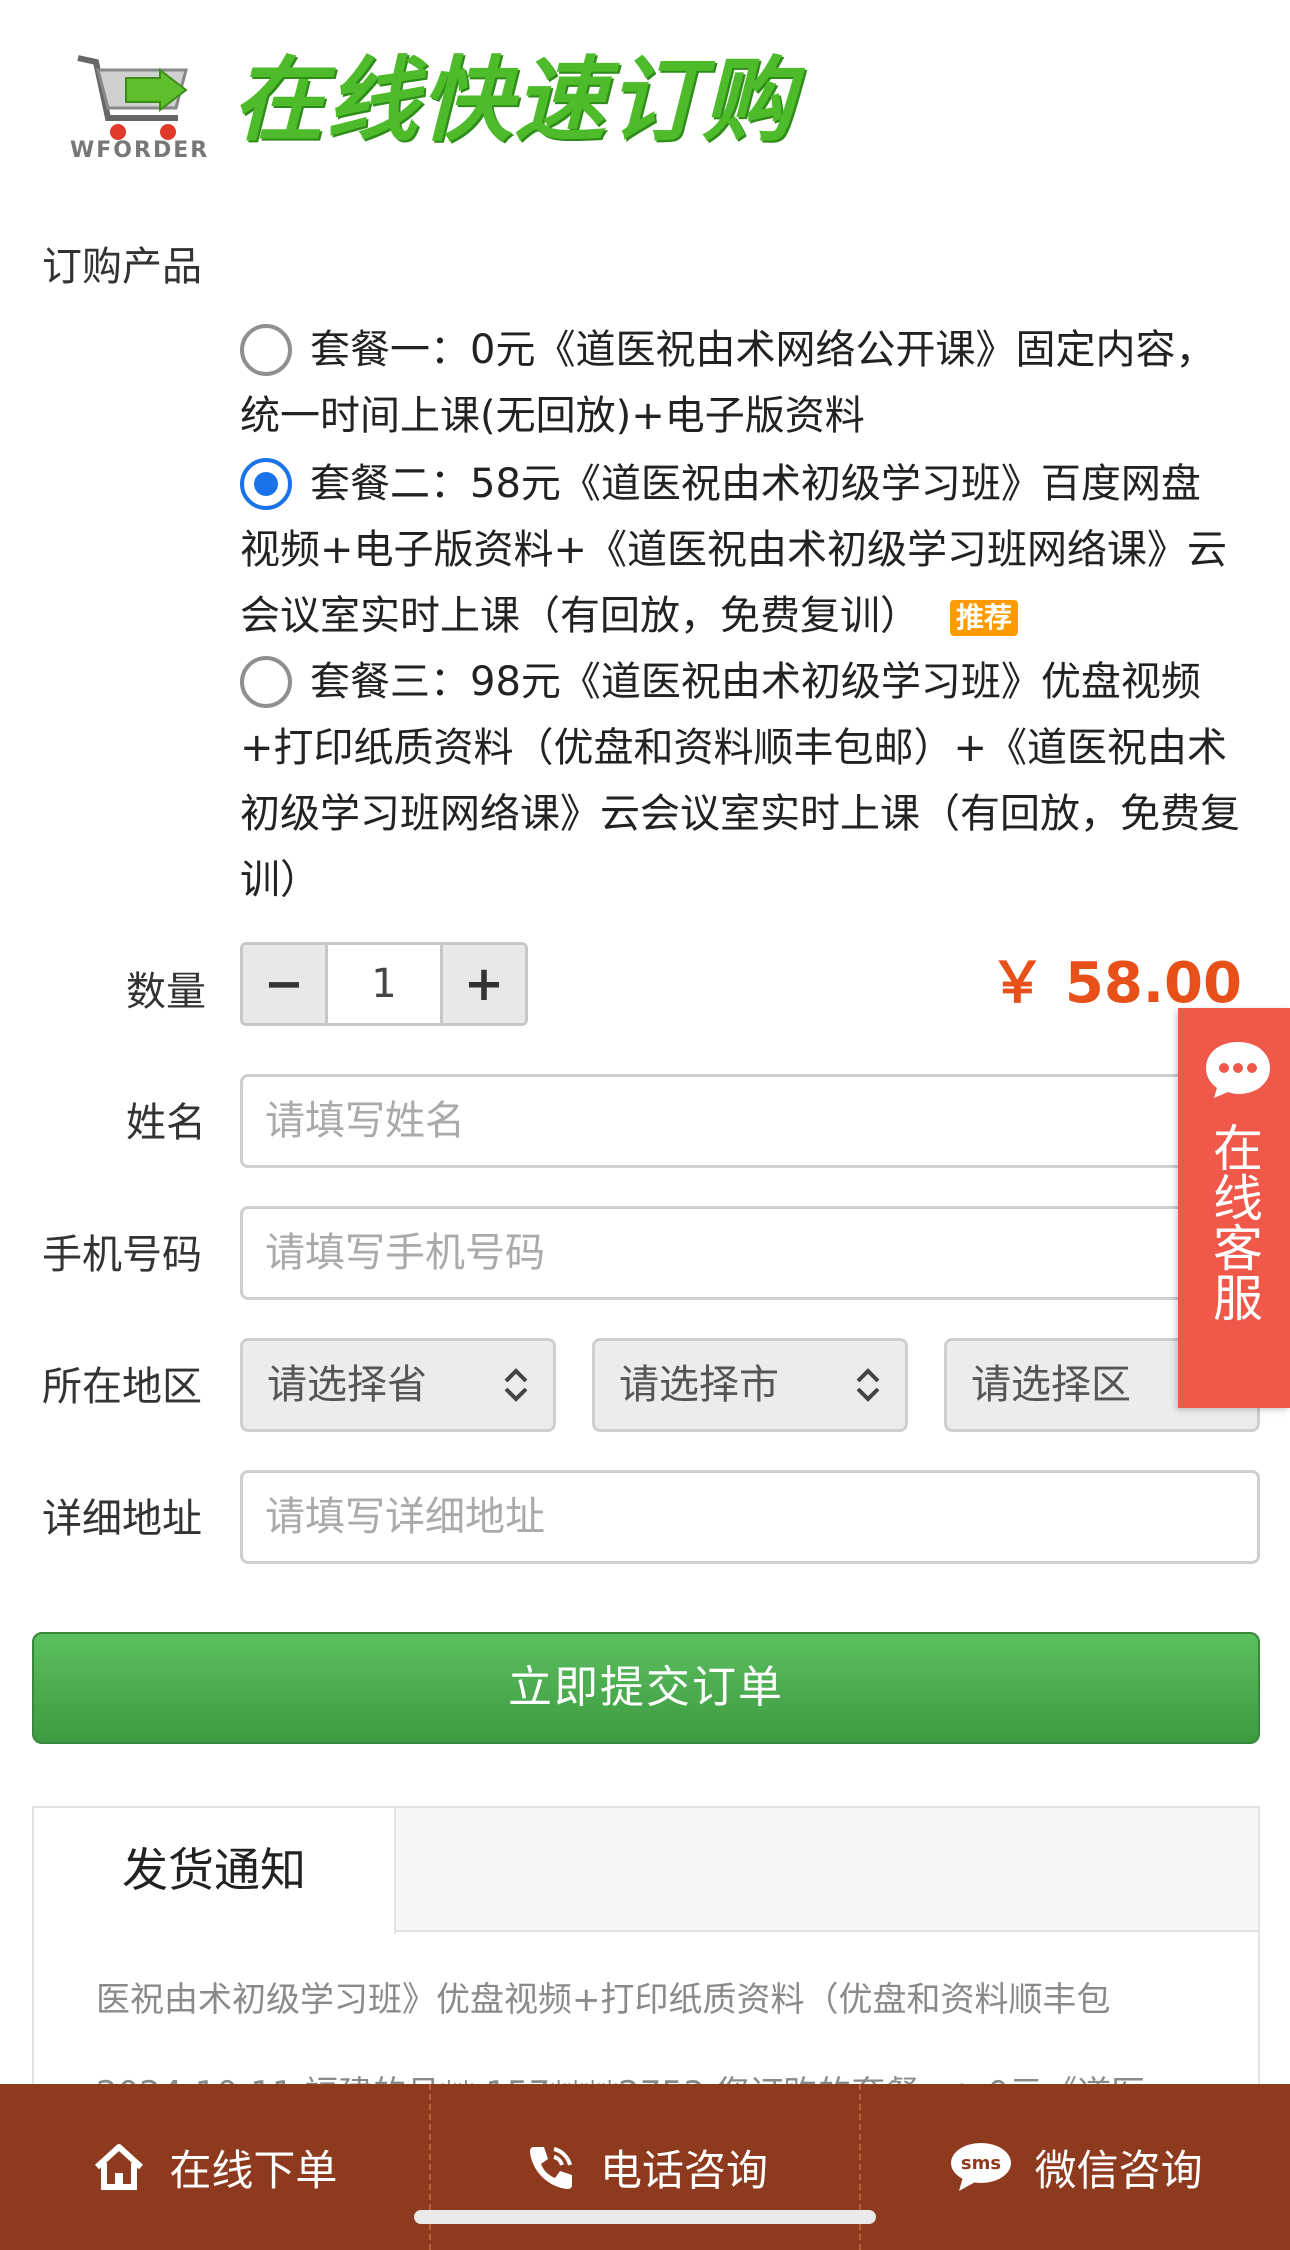  Describe the element at coordinates (398, 1385) in the screenshot. I see `province-select: 请选择省` at that location.